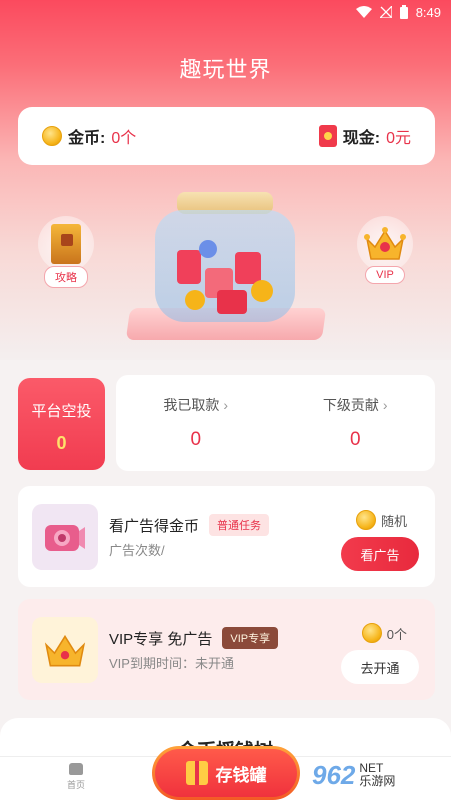 Image resolution: width=451 pixels, height=803 pixels. I want to click on book-icon, so click(66, 244).